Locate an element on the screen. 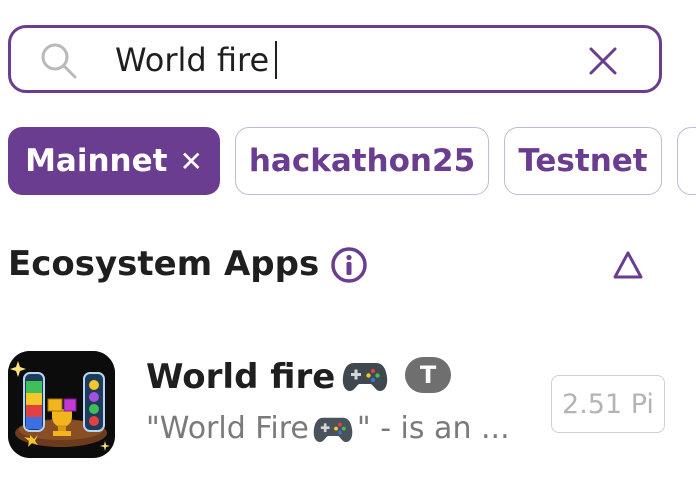 The height and width of the screenshot is (495, 696). triangle-up-icon is located at coordinates (628, 265).